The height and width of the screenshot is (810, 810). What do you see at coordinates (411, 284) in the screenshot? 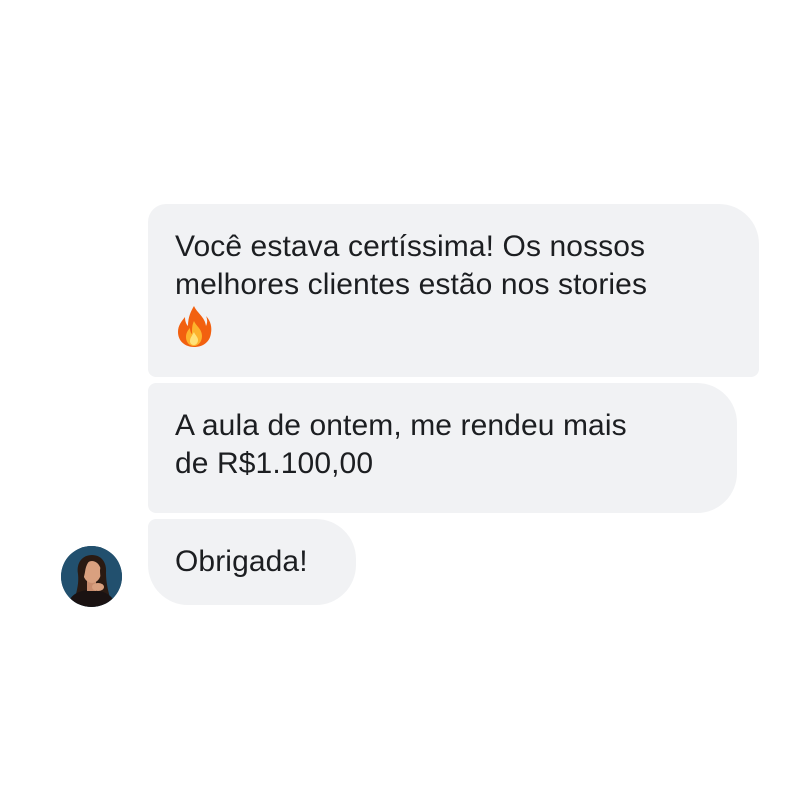
I see `message-text-line: melhores clientes estão nos stories` at bounding box center [411, 284].